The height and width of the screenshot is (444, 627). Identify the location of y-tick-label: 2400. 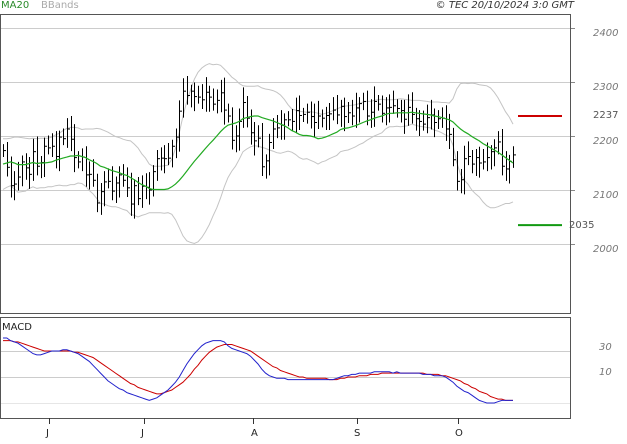
(606, 33).